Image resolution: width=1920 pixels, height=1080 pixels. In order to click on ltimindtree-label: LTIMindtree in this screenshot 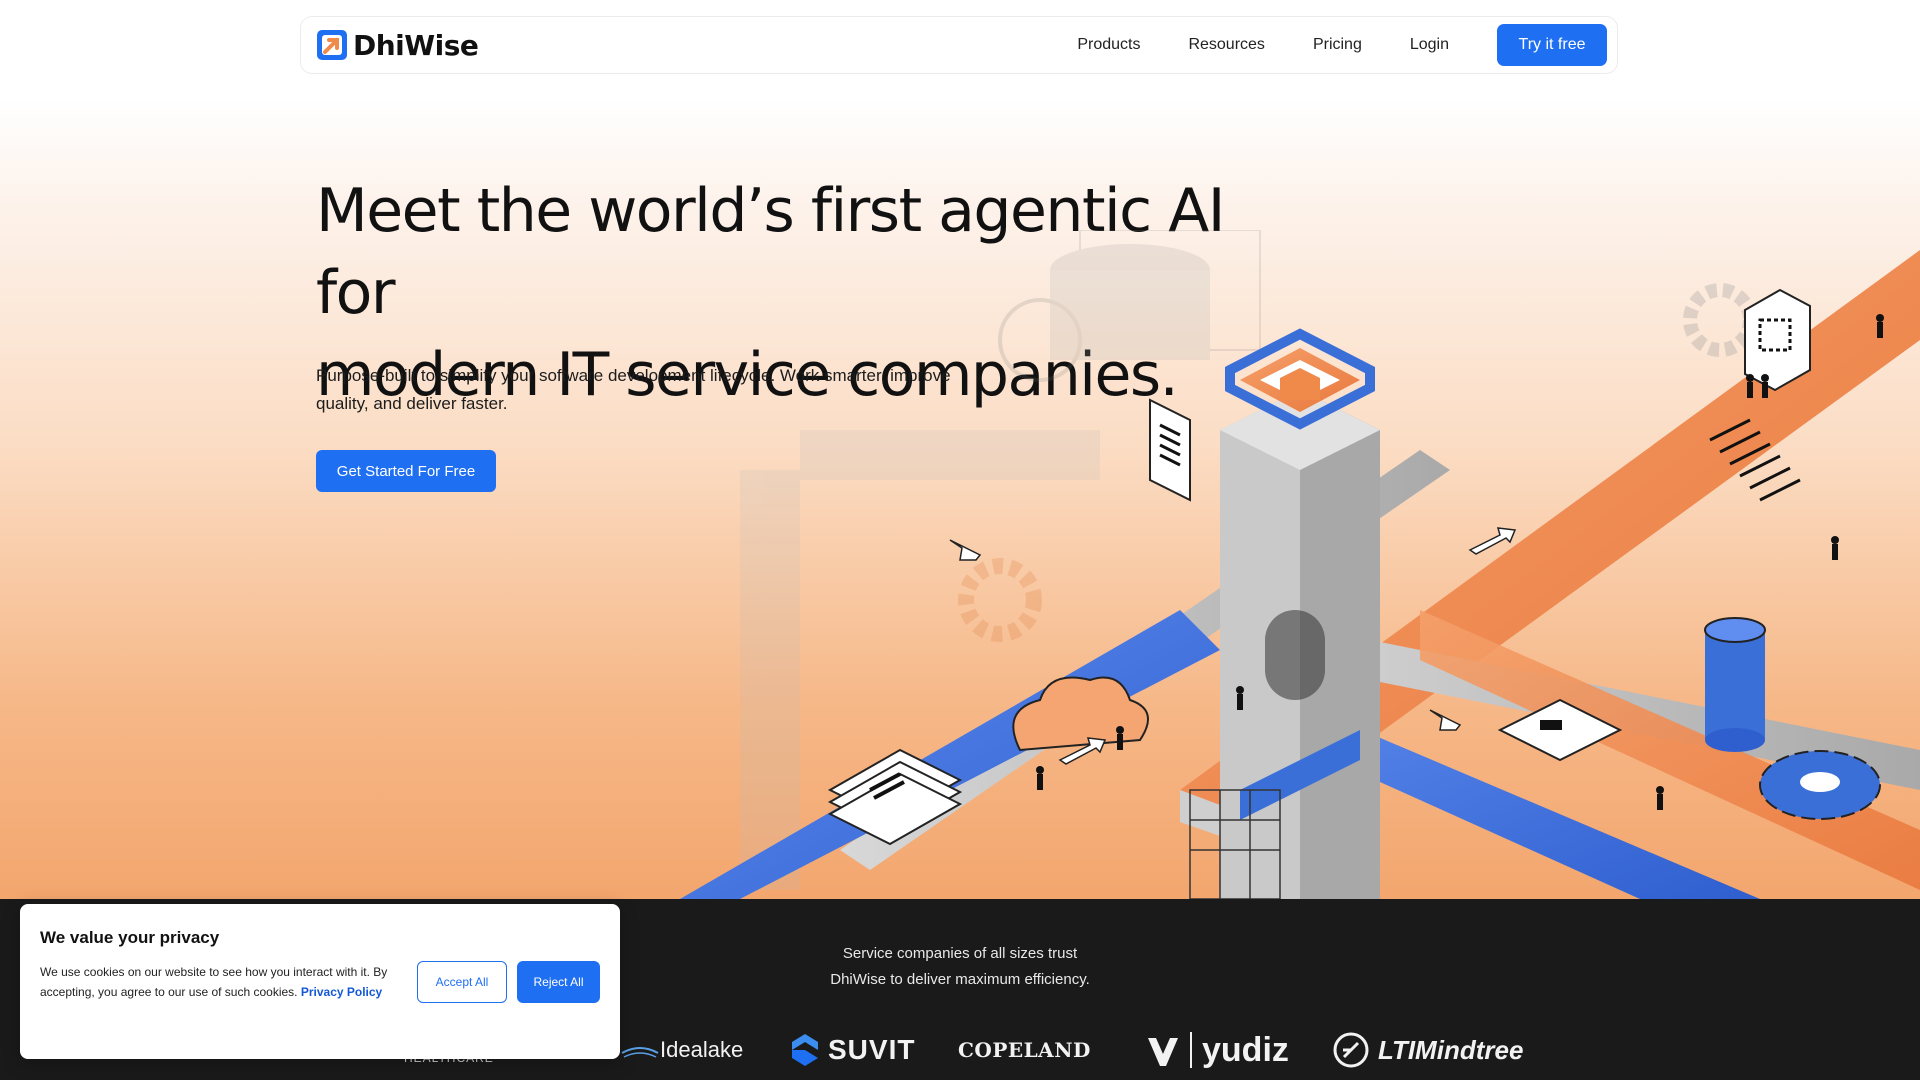, I will do `click(1451, 1049)`.